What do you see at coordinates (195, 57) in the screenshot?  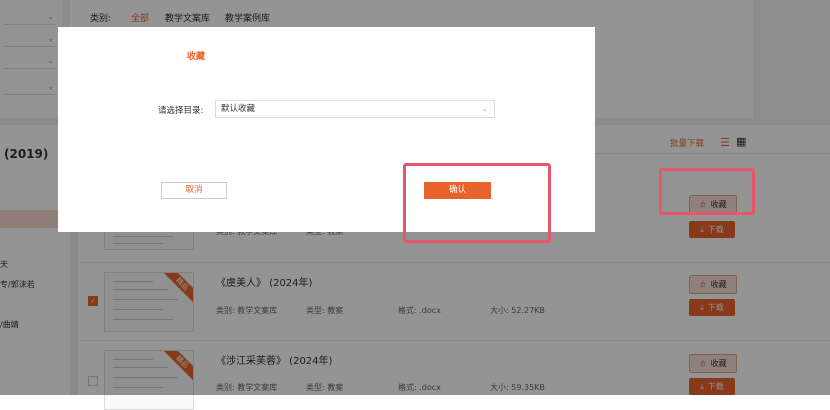 I see `dialog-title: 收藏` at bounding box center [195, 57].